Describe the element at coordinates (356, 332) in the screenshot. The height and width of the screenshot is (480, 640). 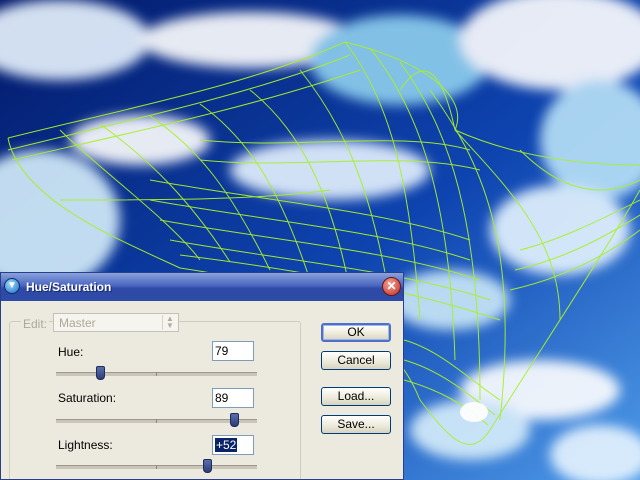
I see `ok-button: OK` at that location.